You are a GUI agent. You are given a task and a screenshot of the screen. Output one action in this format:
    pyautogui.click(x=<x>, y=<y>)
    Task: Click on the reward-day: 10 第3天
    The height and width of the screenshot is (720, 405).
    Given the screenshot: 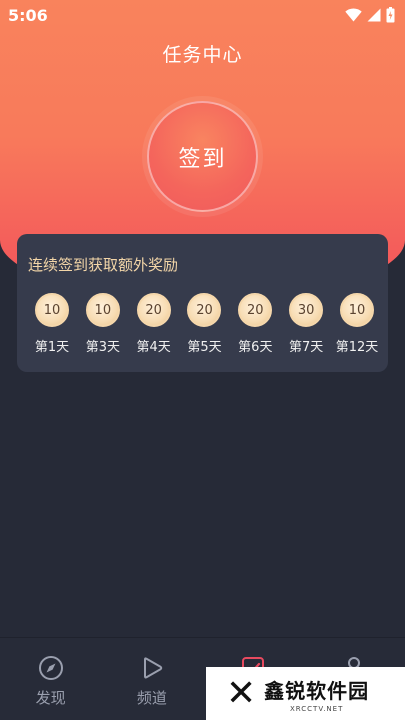 What is the action you would take?
    pyautogui.click(x=103, y=324)
    